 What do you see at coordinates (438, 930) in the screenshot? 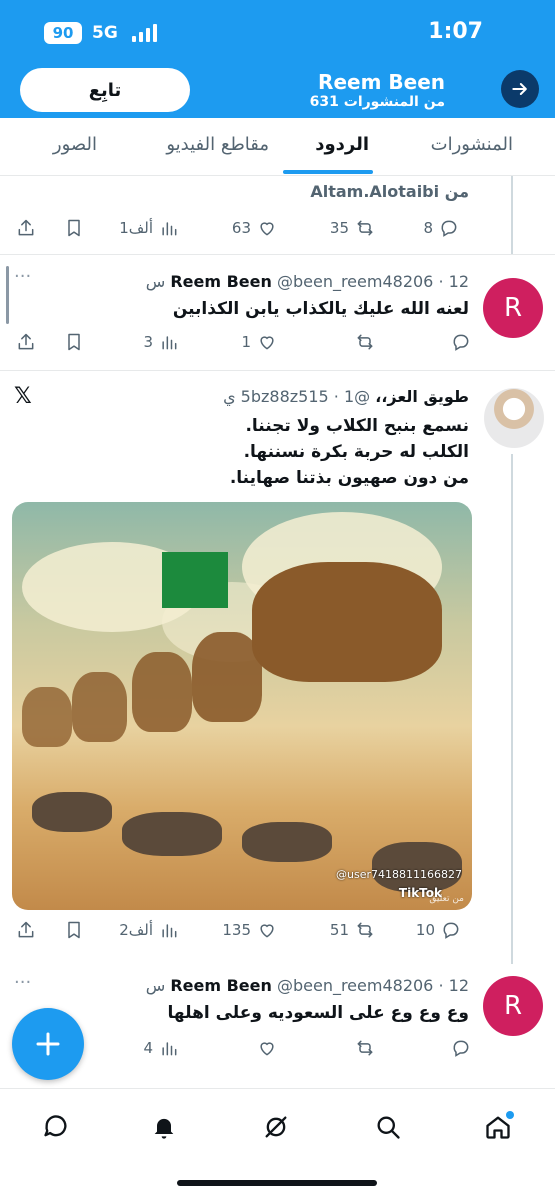
I see `reply-button: 10` at bounding box center [438, 930].